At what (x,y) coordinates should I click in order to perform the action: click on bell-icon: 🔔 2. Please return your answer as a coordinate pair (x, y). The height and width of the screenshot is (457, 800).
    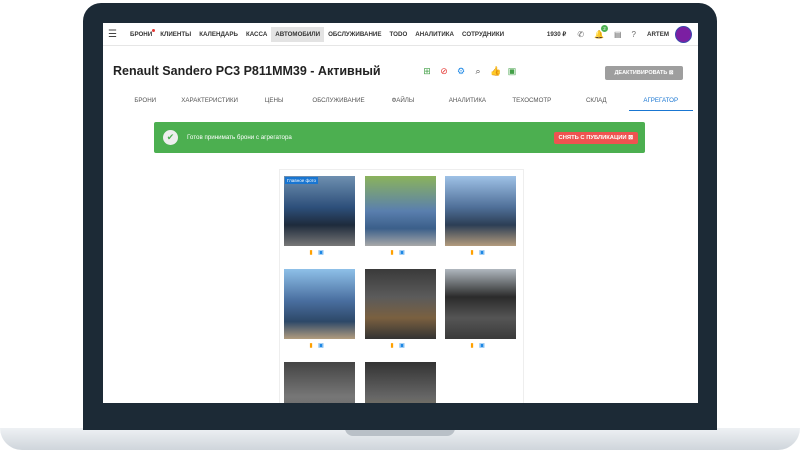
    Looking at the image, I should click on (601, 31).